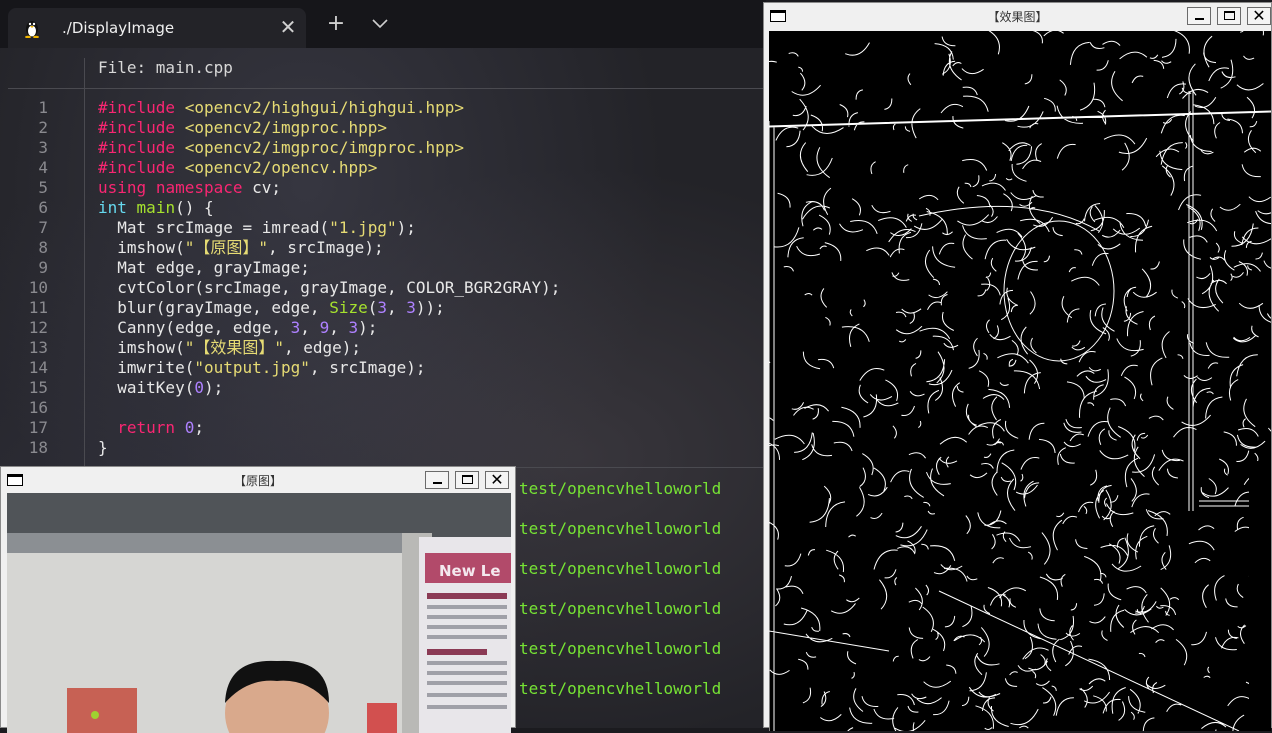 Image resolution: width=1272 pixels, height=733 pixels. What do you see at coordinates (380, 24) in the screenshot?
I see `chevron-down-icon` at bounding box center [380, 24].